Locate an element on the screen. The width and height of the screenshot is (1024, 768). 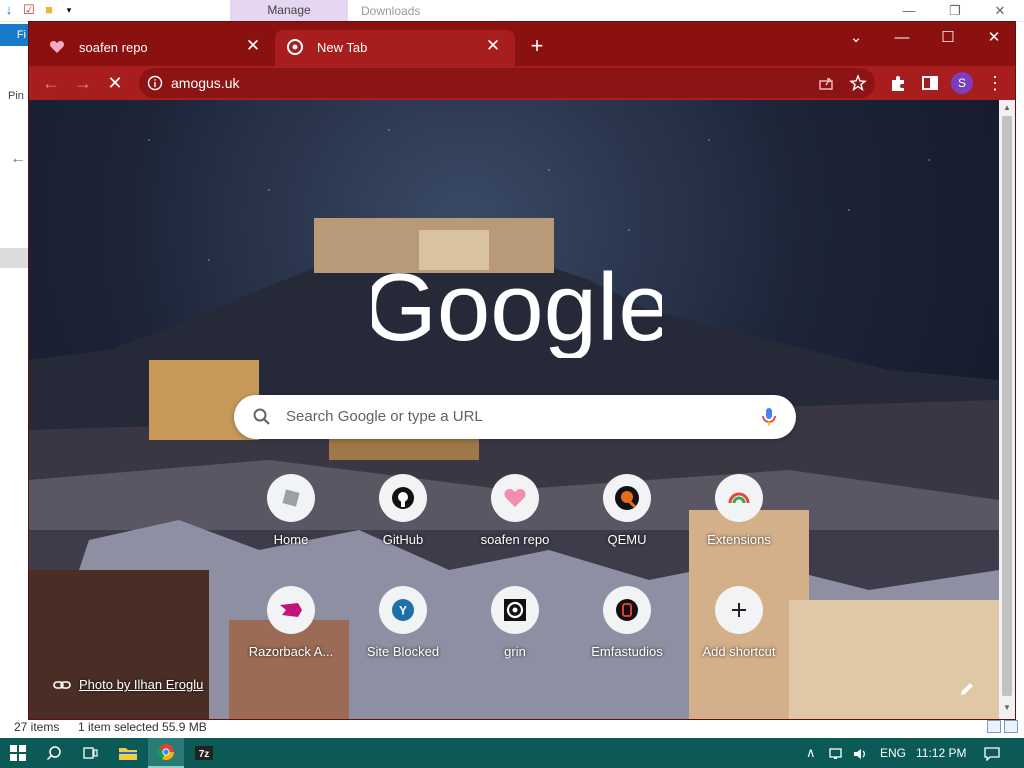
chrome-logo-icon is located at coordinates (166, 752).